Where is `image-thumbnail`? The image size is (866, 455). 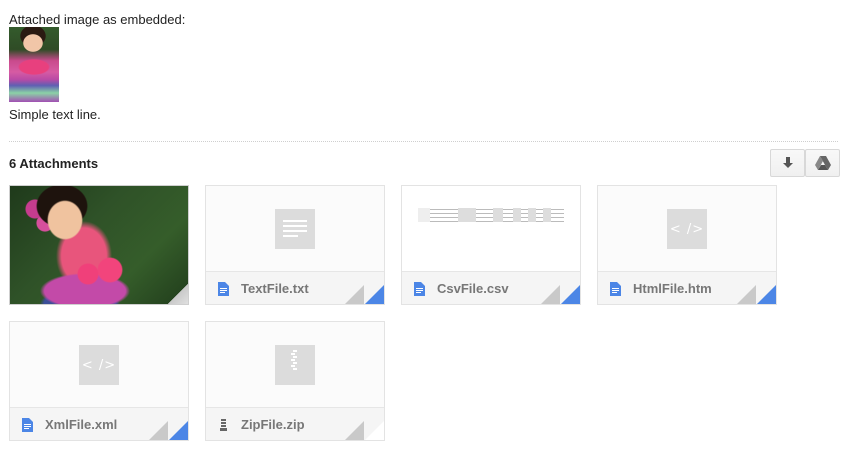
image-thumbnail is located at coordinates (99, 245).